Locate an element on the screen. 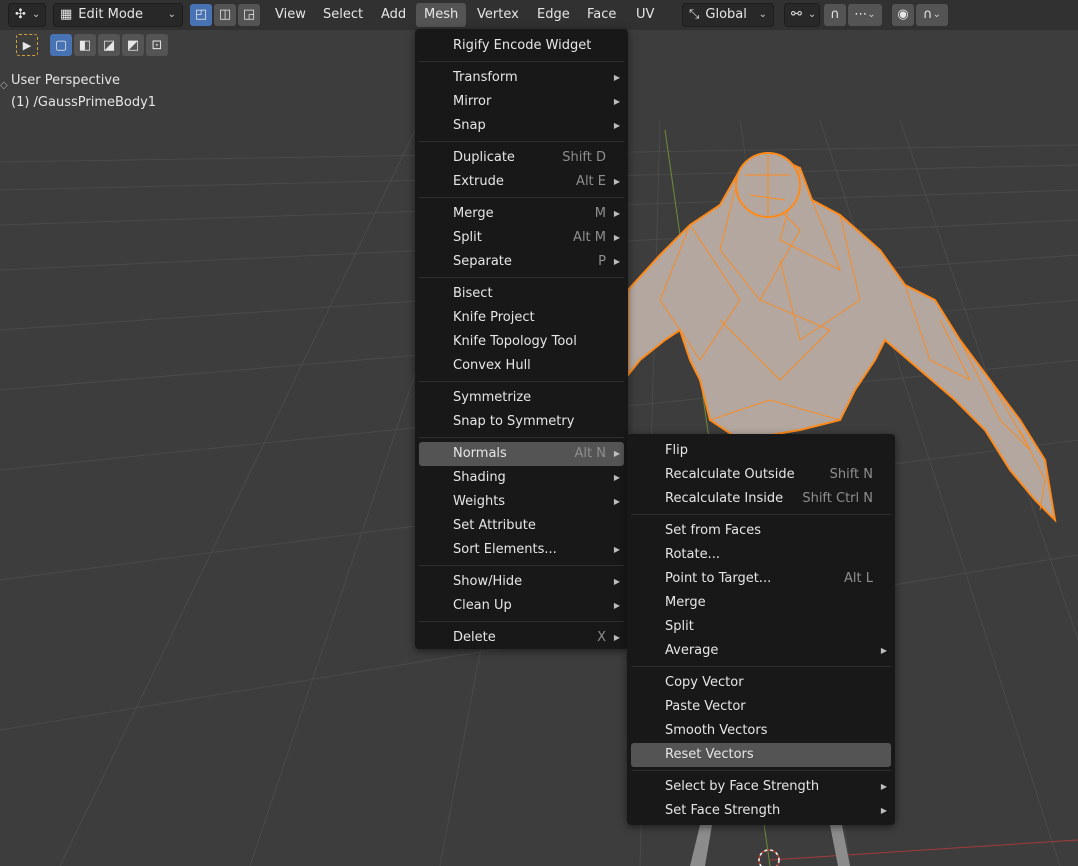 Image resolution: width=1078 pixels, height=866 pixels. mesh-menu-item-mirror: Mirror ▶ is located at coordinates (521, 102).